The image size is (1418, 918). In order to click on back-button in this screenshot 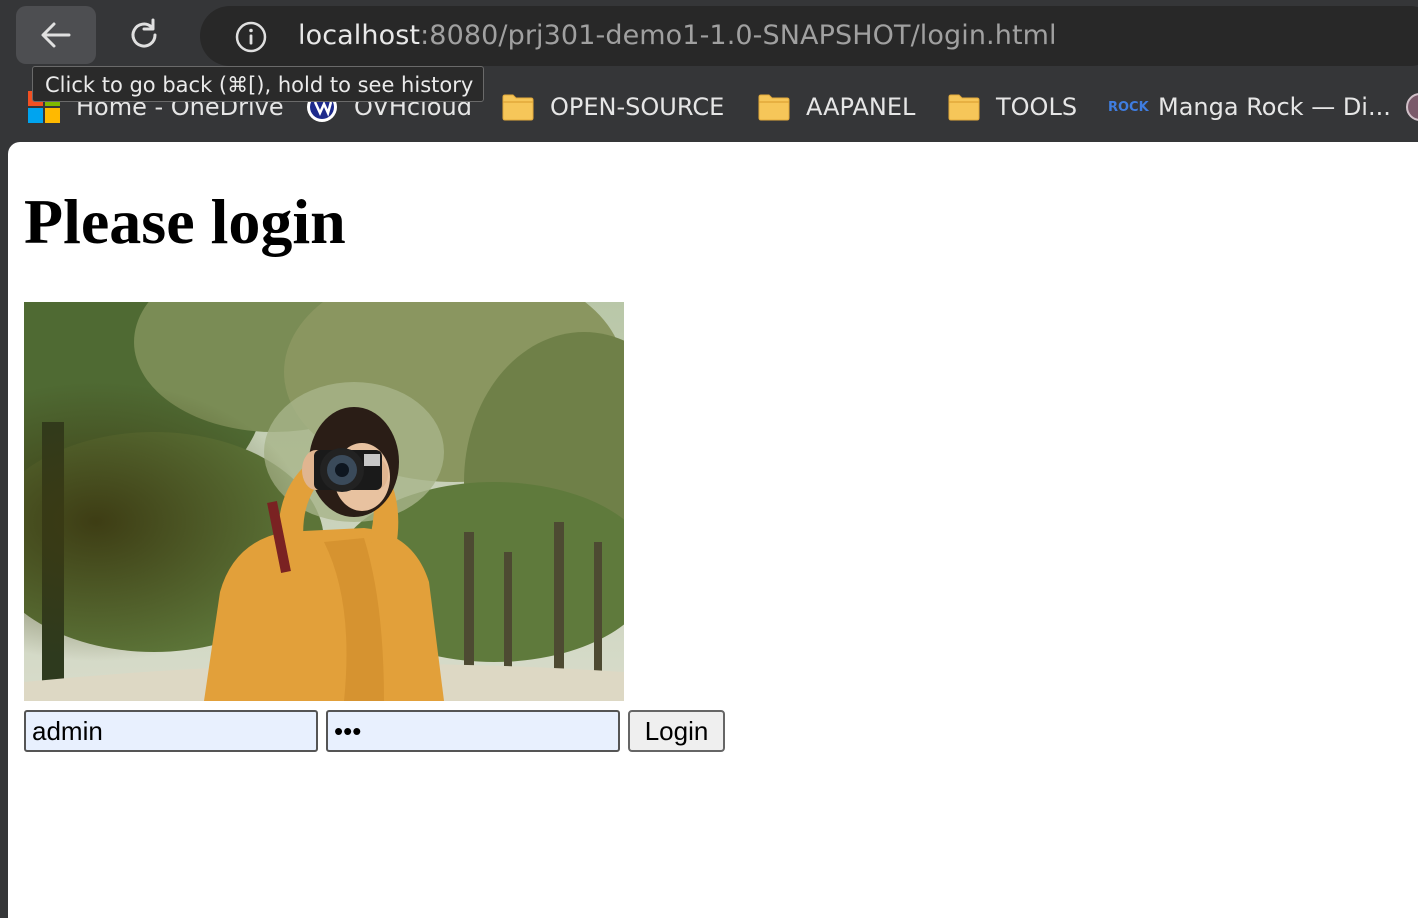, I will do `click(56, 35)`.